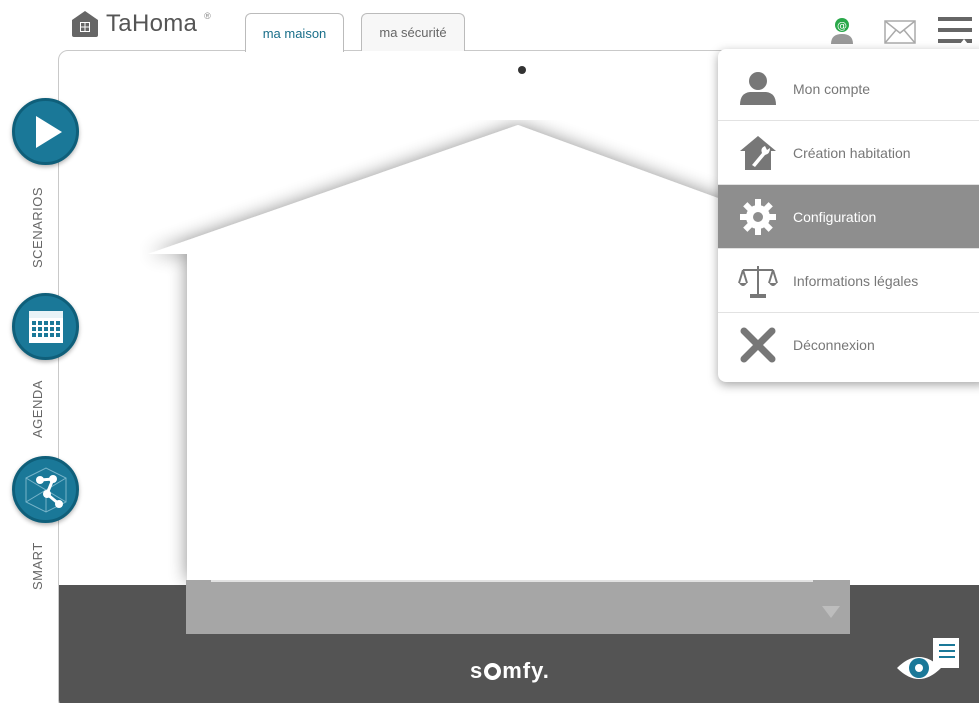  What do you see at coordinates (152, 23) in the screenshot?
I see `brand-name: TaHoma` at bounding box center [152, 23].